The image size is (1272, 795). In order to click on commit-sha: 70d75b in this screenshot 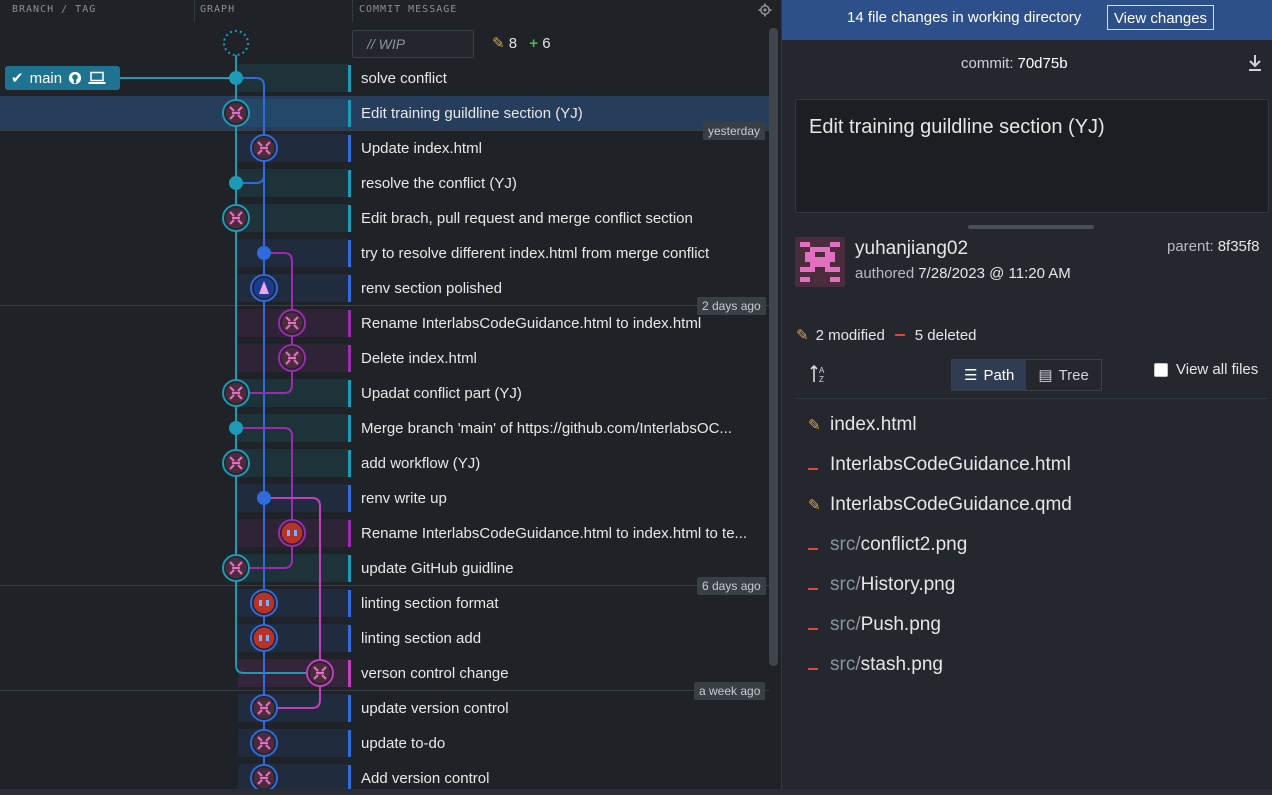, I will do `click(1043, 63)`.